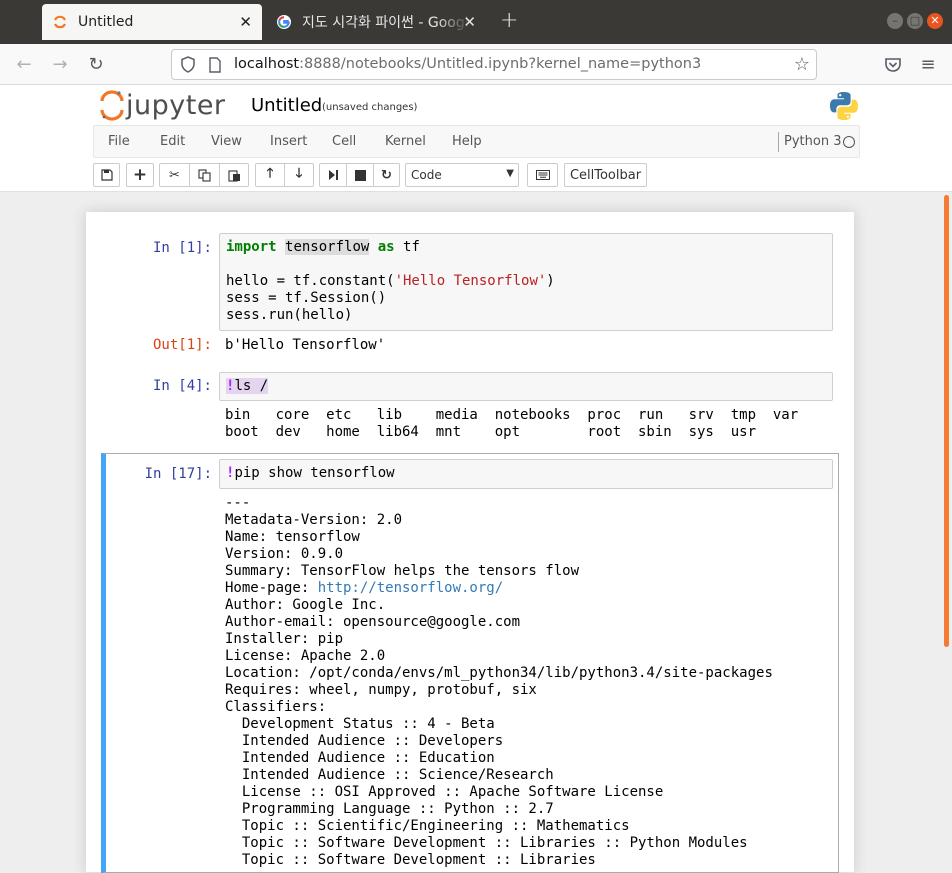 The image size is (952, 873). I want to click on menu-cell: Cell, so click(344, 141).